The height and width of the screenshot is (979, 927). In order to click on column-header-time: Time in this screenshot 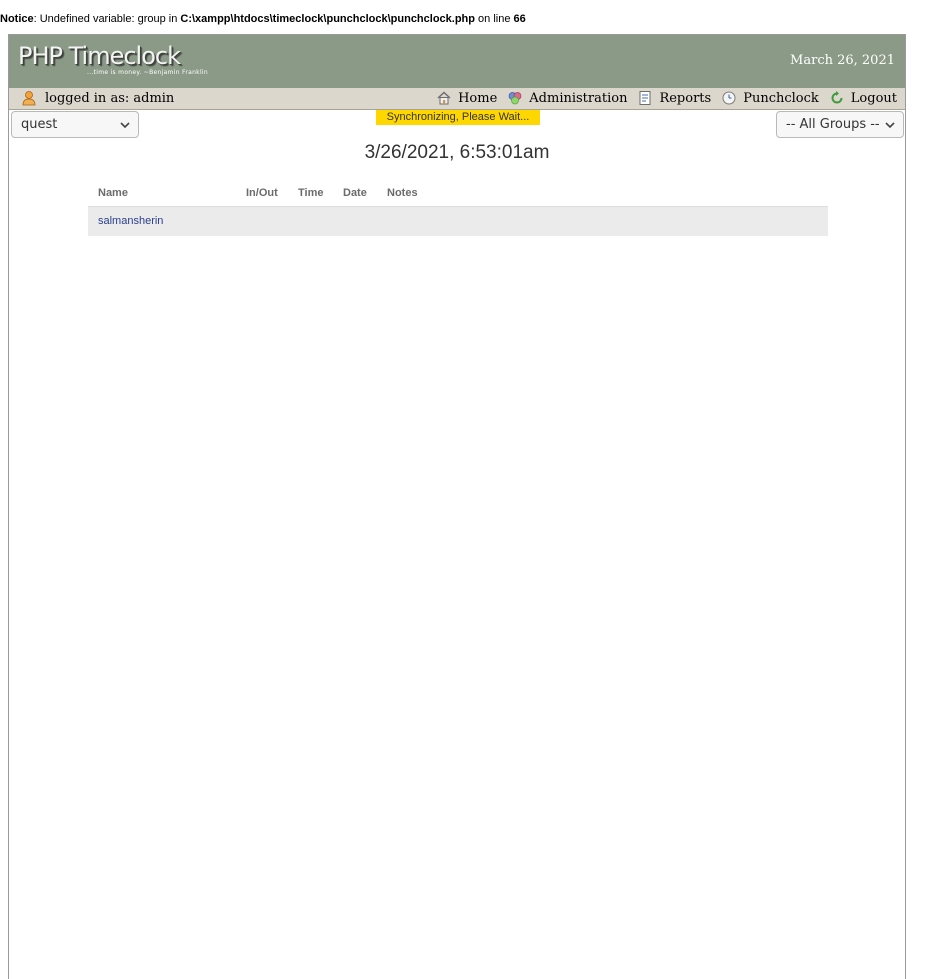, I will do `click(310, 193)`.